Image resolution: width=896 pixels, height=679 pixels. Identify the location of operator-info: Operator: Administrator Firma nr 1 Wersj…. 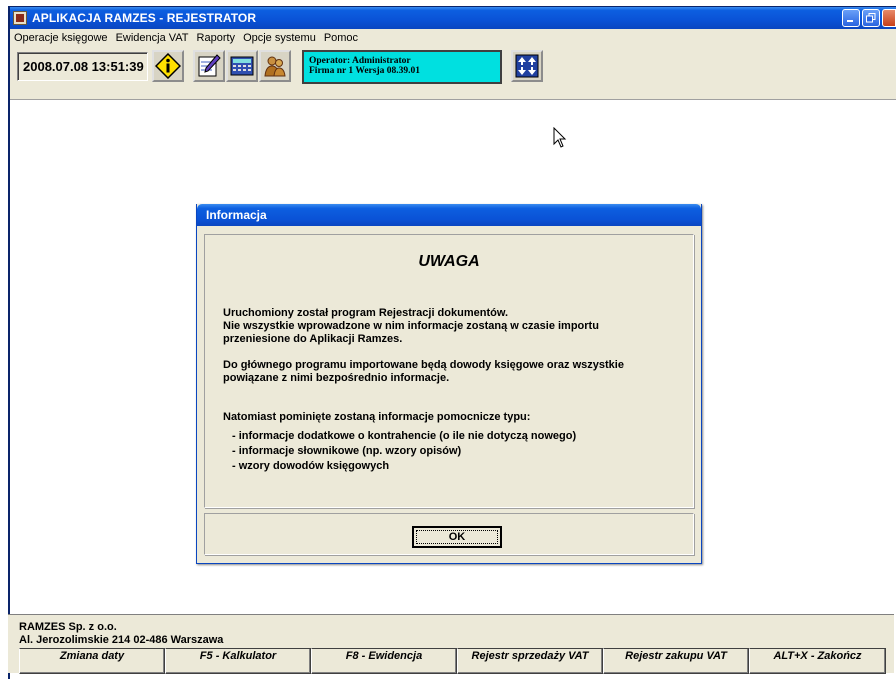
(402, 67).